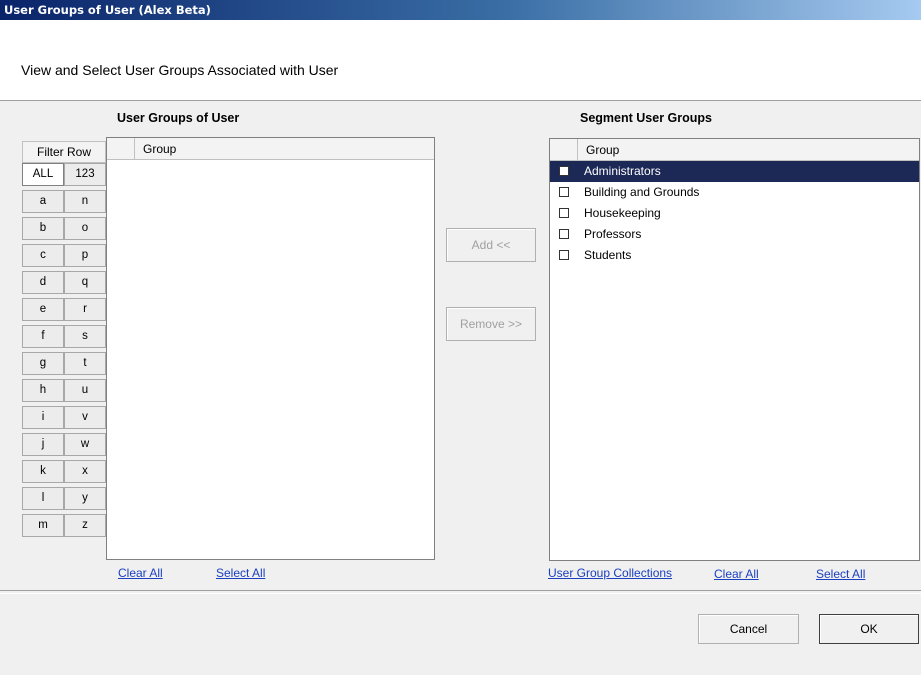 This screenshot has height=675, width=921. I want to click on list-item: Building and Grounds, so click(734, 192).